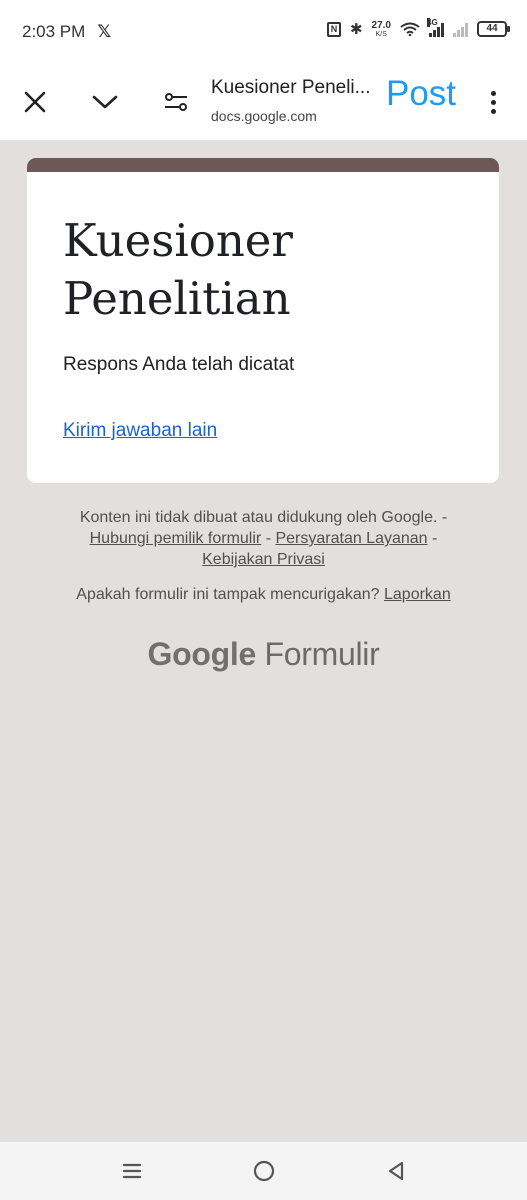 This screenshot has width=527, height=1200. Describe the element at coordinates (351, 538) in the screenshot. I see `terms-link: Persyaratan Layanan` at that location.